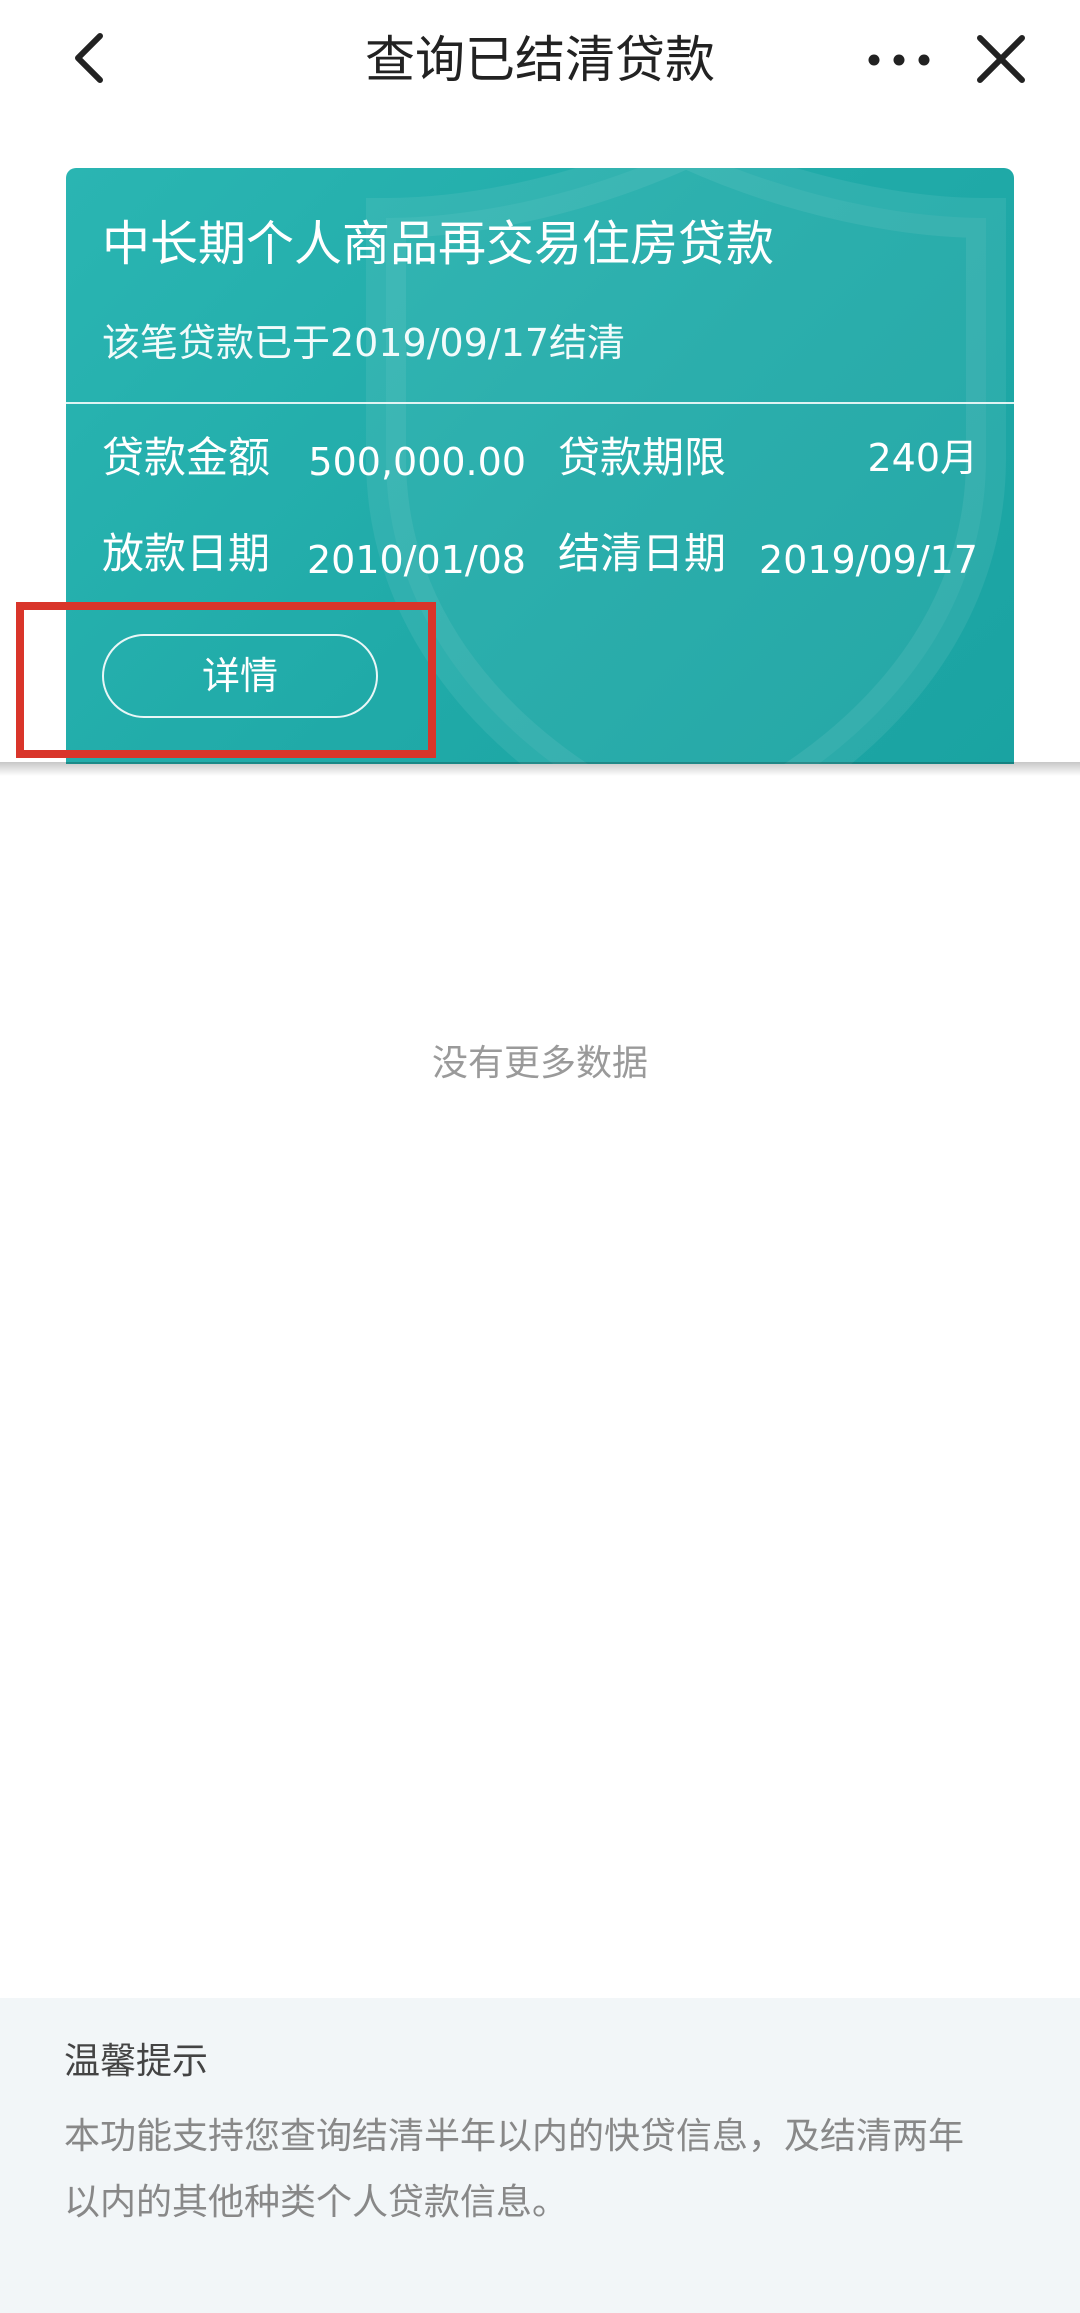 The image size is (1080, 2313). Describe the element at coordinates (417, 462) in the screenshot. I see `loan-amount-value: 500,000.00` at that location.